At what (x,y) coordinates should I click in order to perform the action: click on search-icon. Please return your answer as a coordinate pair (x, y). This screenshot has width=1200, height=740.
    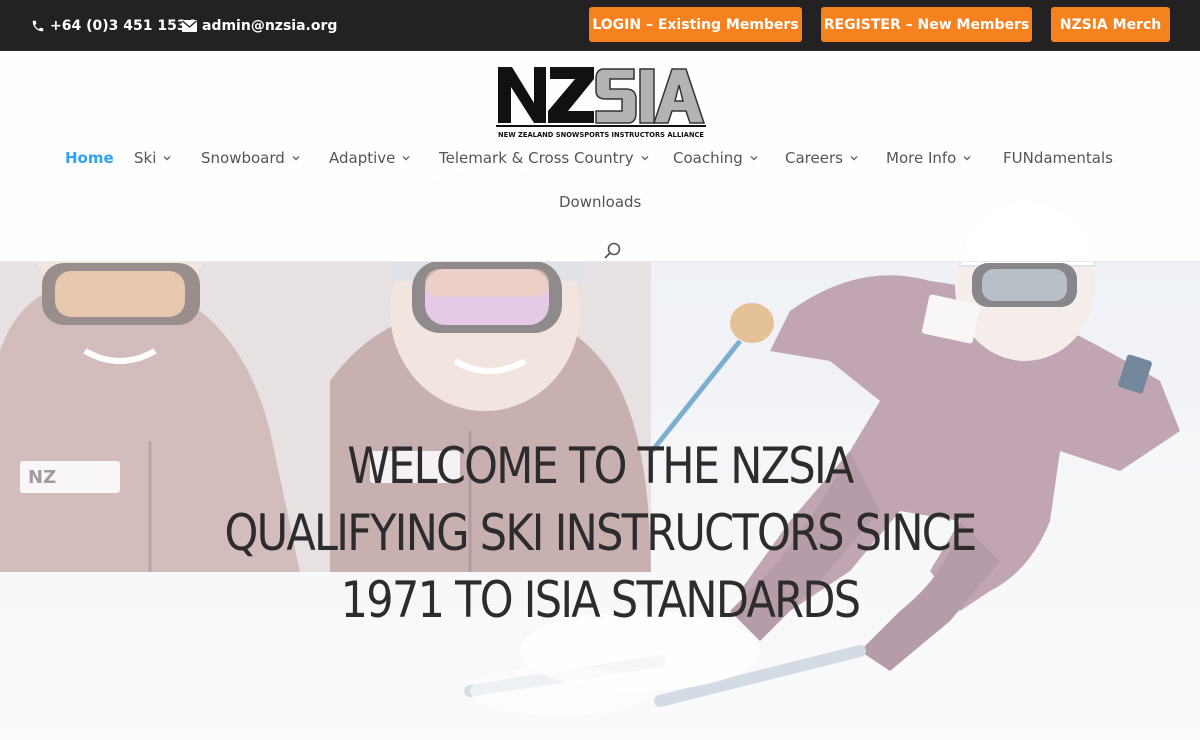
    Looking at the image, I should click on (613, 251).